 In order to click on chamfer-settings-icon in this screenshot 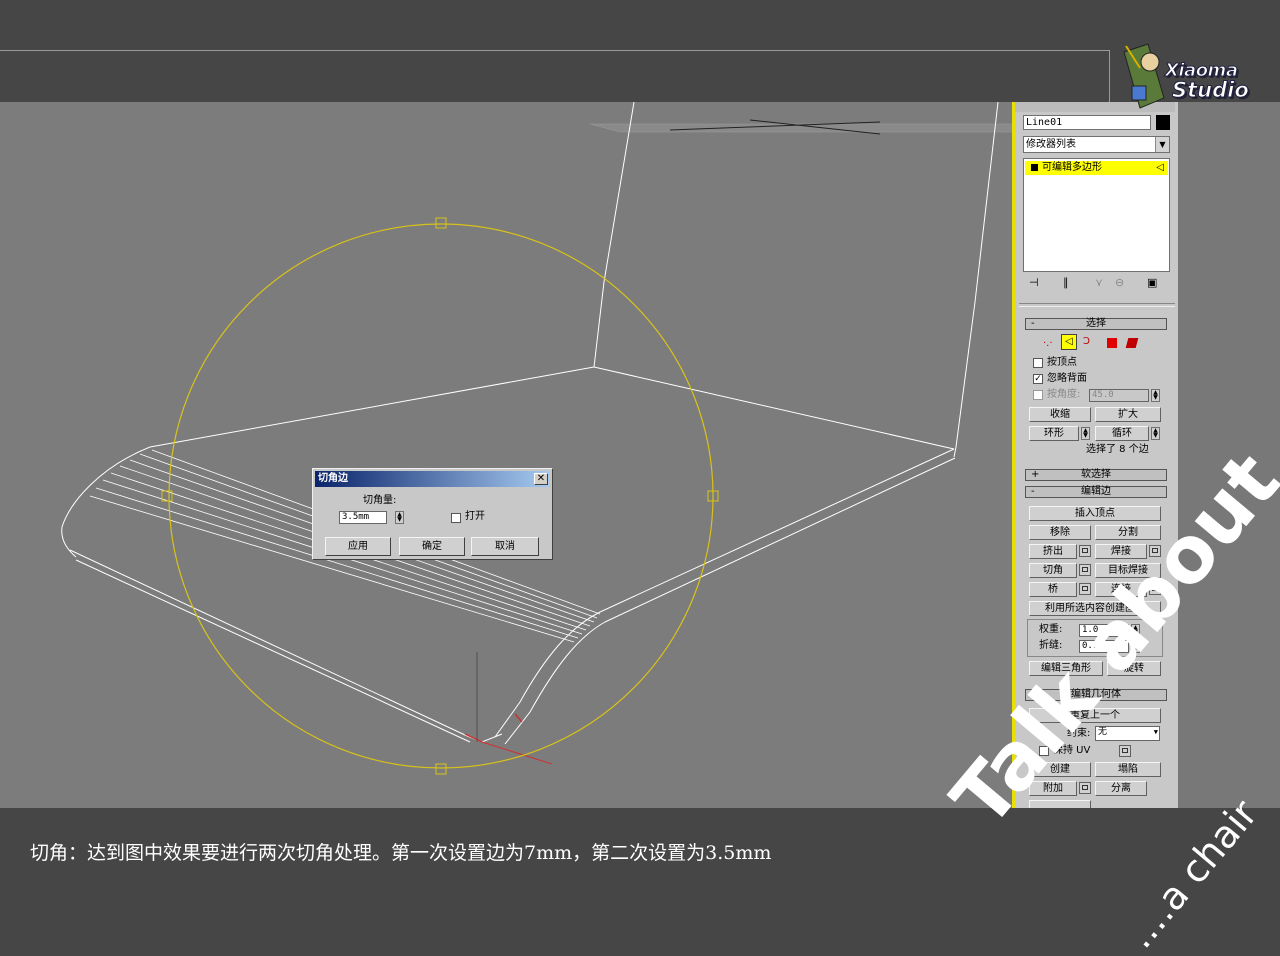, I will do `click(1085, 570)`.